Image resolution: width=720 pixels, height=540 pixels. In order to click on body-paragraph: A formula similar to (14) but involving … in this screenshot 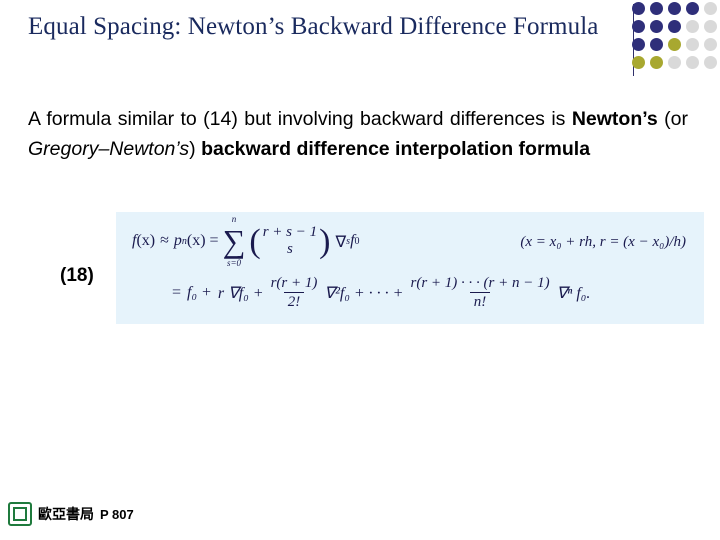, I will do `click(358, 134)`.